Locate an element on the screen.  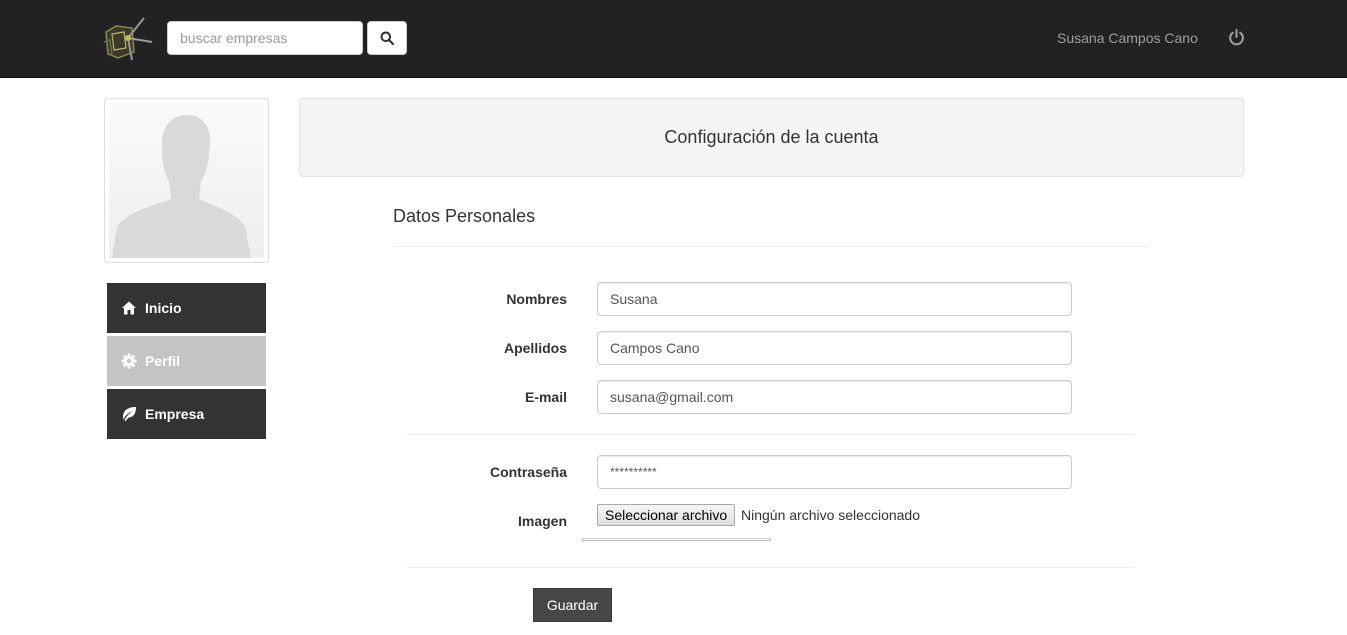
search-button is located at coordinates (387, 38).